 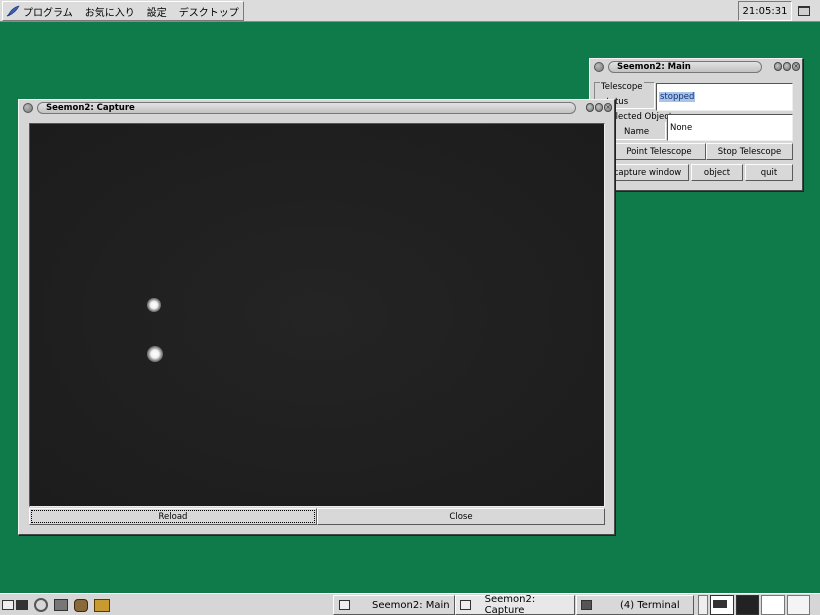 I want to click on main-menu-bar: プログラム お気に入り 設定 デスクトップ, so click(x=123, y=11).